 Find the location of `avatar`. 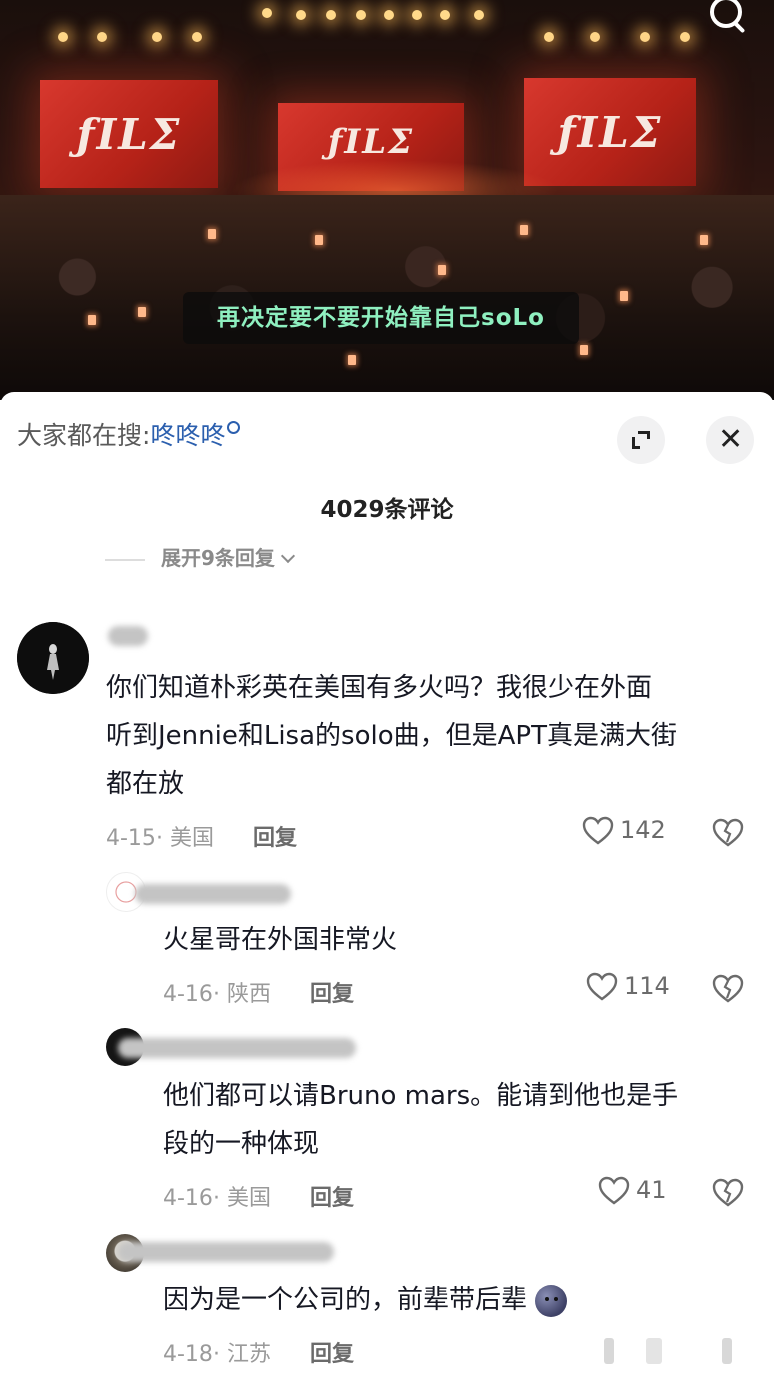

avatar is located at coordinates (53, 658).